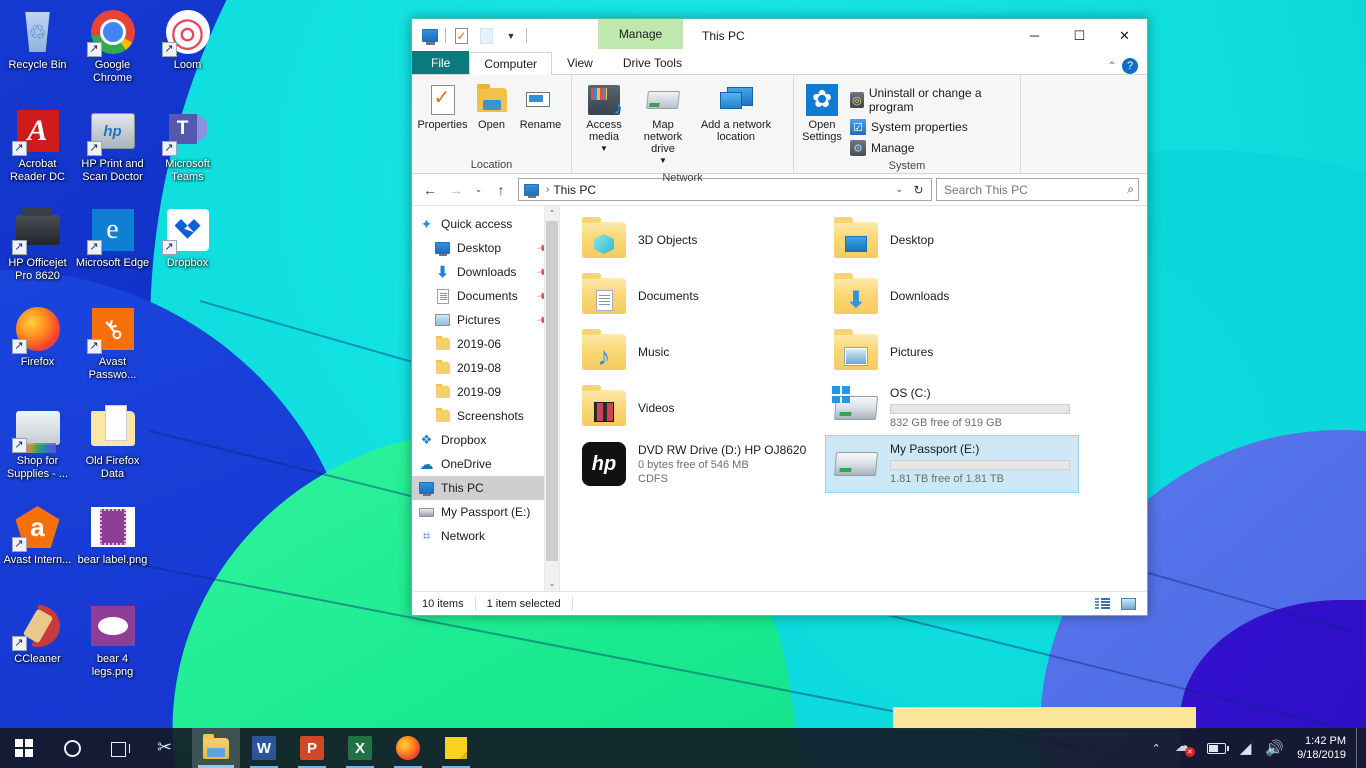 The height and width of the screenshot is (768, 1366). I want to click on sidebar-item-screenshots: Screenshots, so click(485, 416).